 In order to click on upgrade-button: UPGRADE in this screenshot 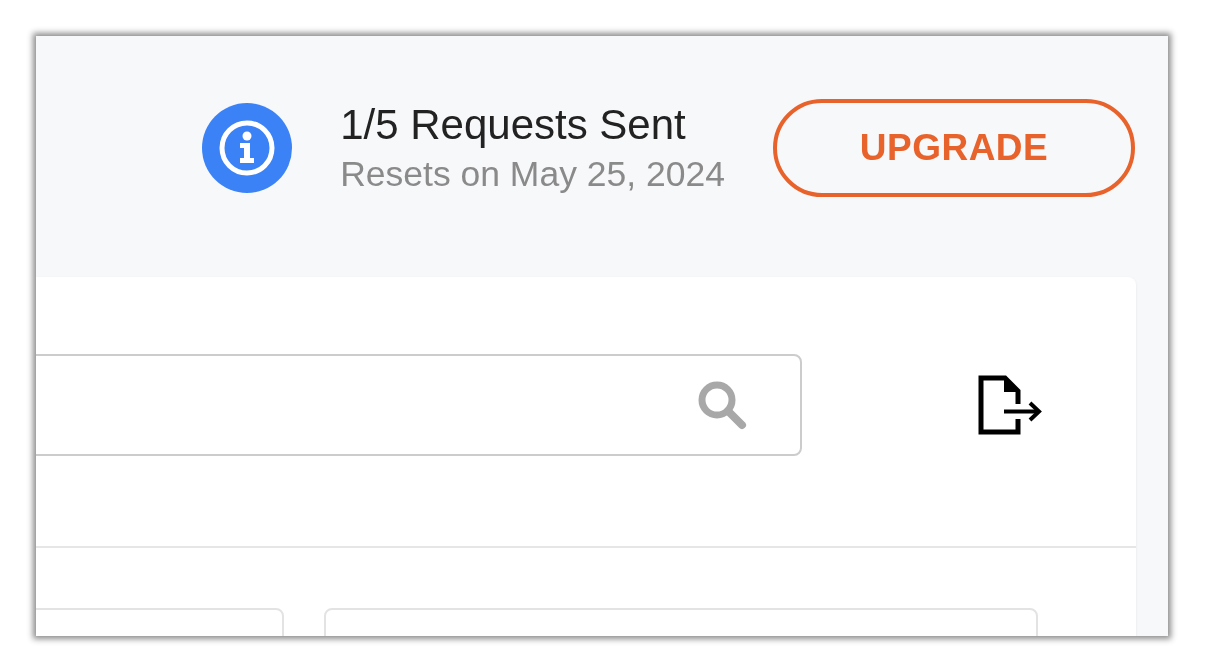, I will do `click(954, 148)`.